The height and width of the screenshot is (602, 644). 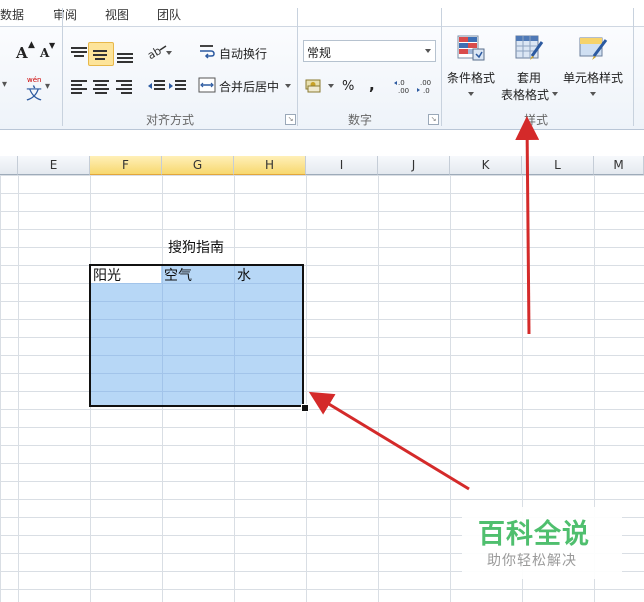 What do you see at coordinates (527, 225) in the screenshot?
I see `arrow-to-format-as-table` at bounding box center [527, 225].